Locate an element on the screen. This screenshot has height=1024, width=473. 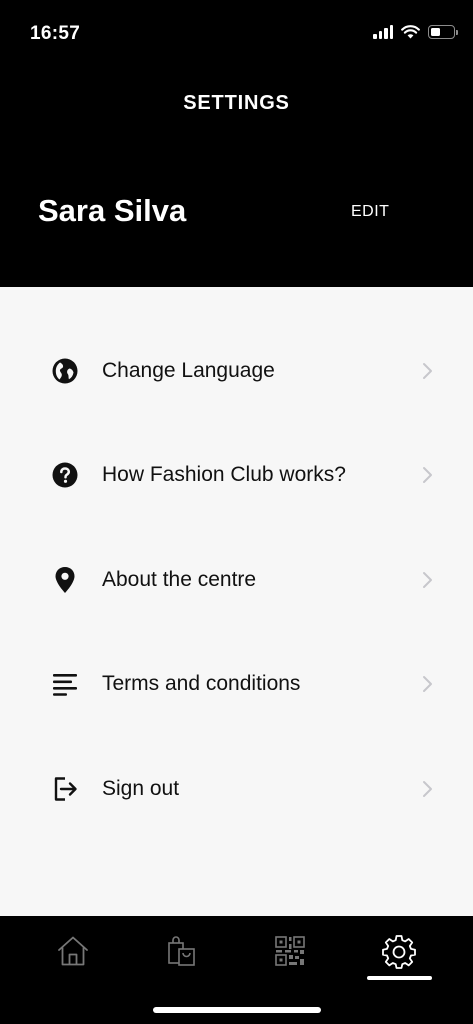
menu-item-label: About the centre is located at coordinates (179, 579).